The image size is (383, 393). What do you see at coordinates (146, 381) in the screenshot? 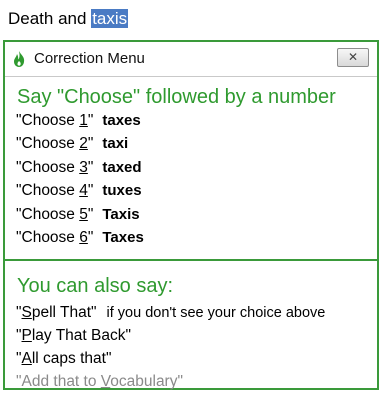
I see `command-rest: ocabulary"` at bounding box center [146, 381].